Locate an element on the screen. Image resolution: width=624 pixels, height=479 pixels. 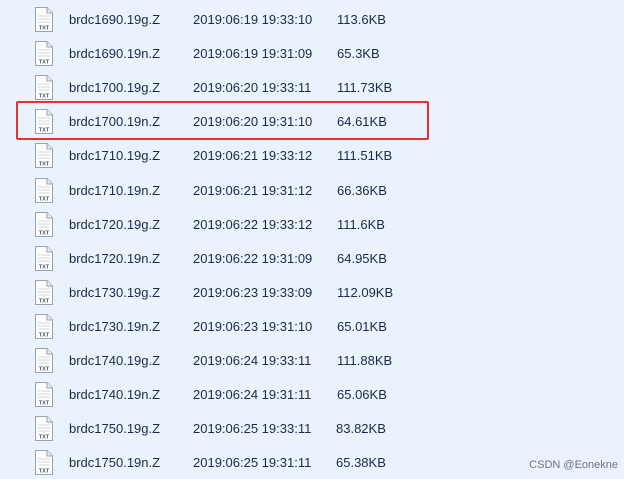
file-modified-date: 2019:06:22 19:31:09 is located at coordinates (253, 258).